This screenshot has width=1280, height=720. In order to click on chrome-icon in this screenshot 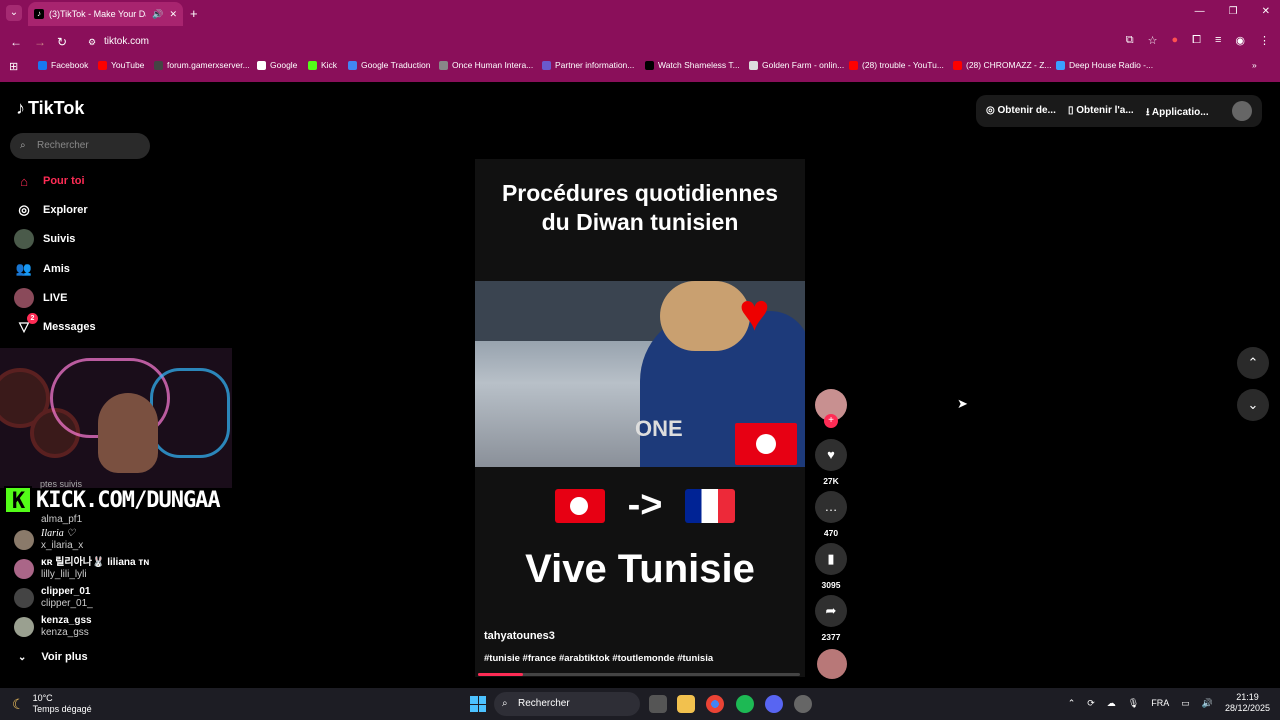, I will do `click(715, 704)`.